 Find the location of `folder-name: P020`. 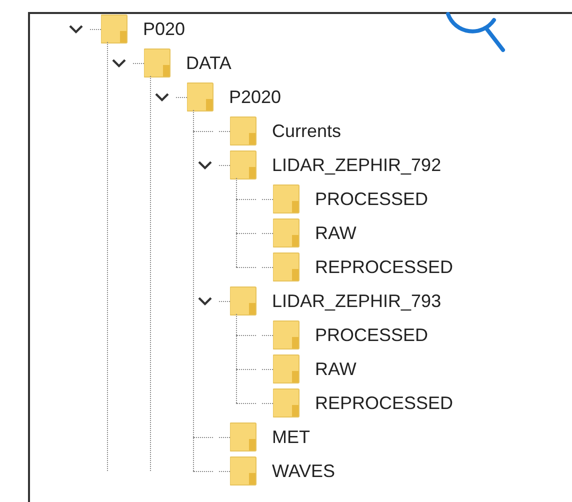

folder-name: P020 is located at coordinates (164, 29).